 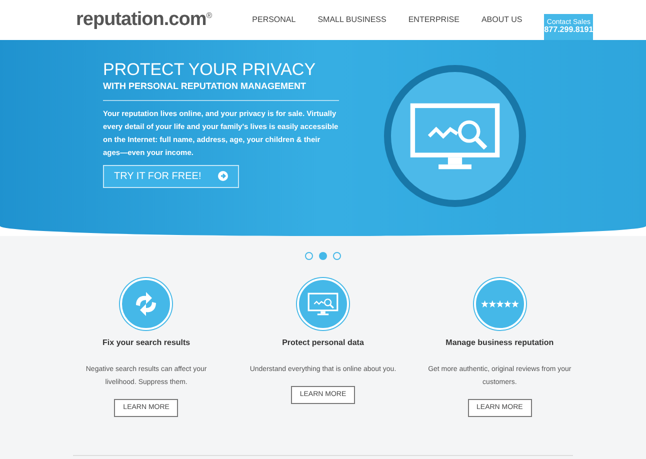 I want to click on registered-mark: ®, so click(x=209, y=16).